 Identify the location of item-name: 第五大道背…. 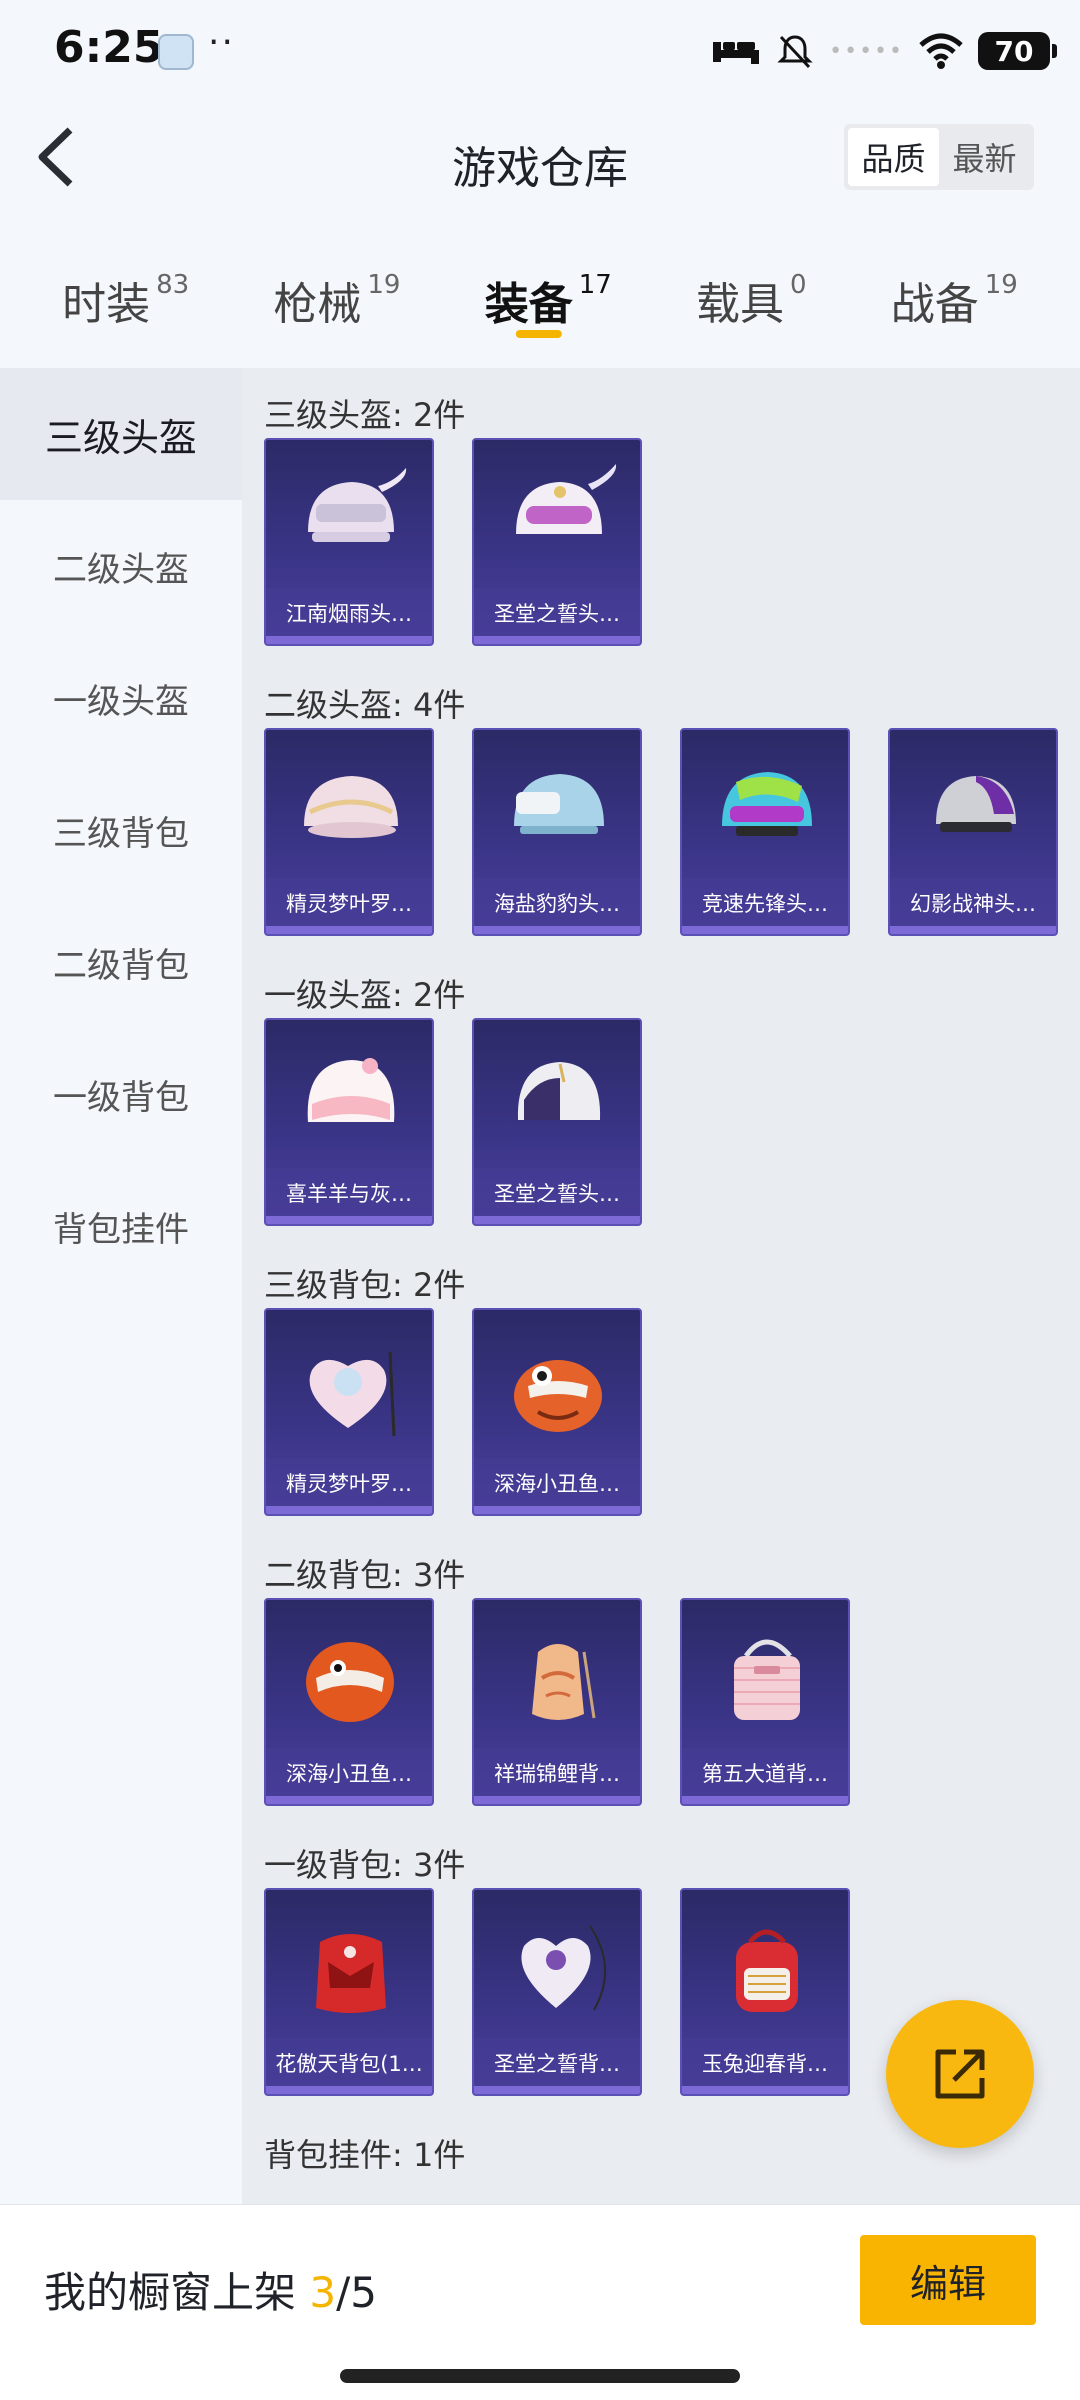
(765, 1774).